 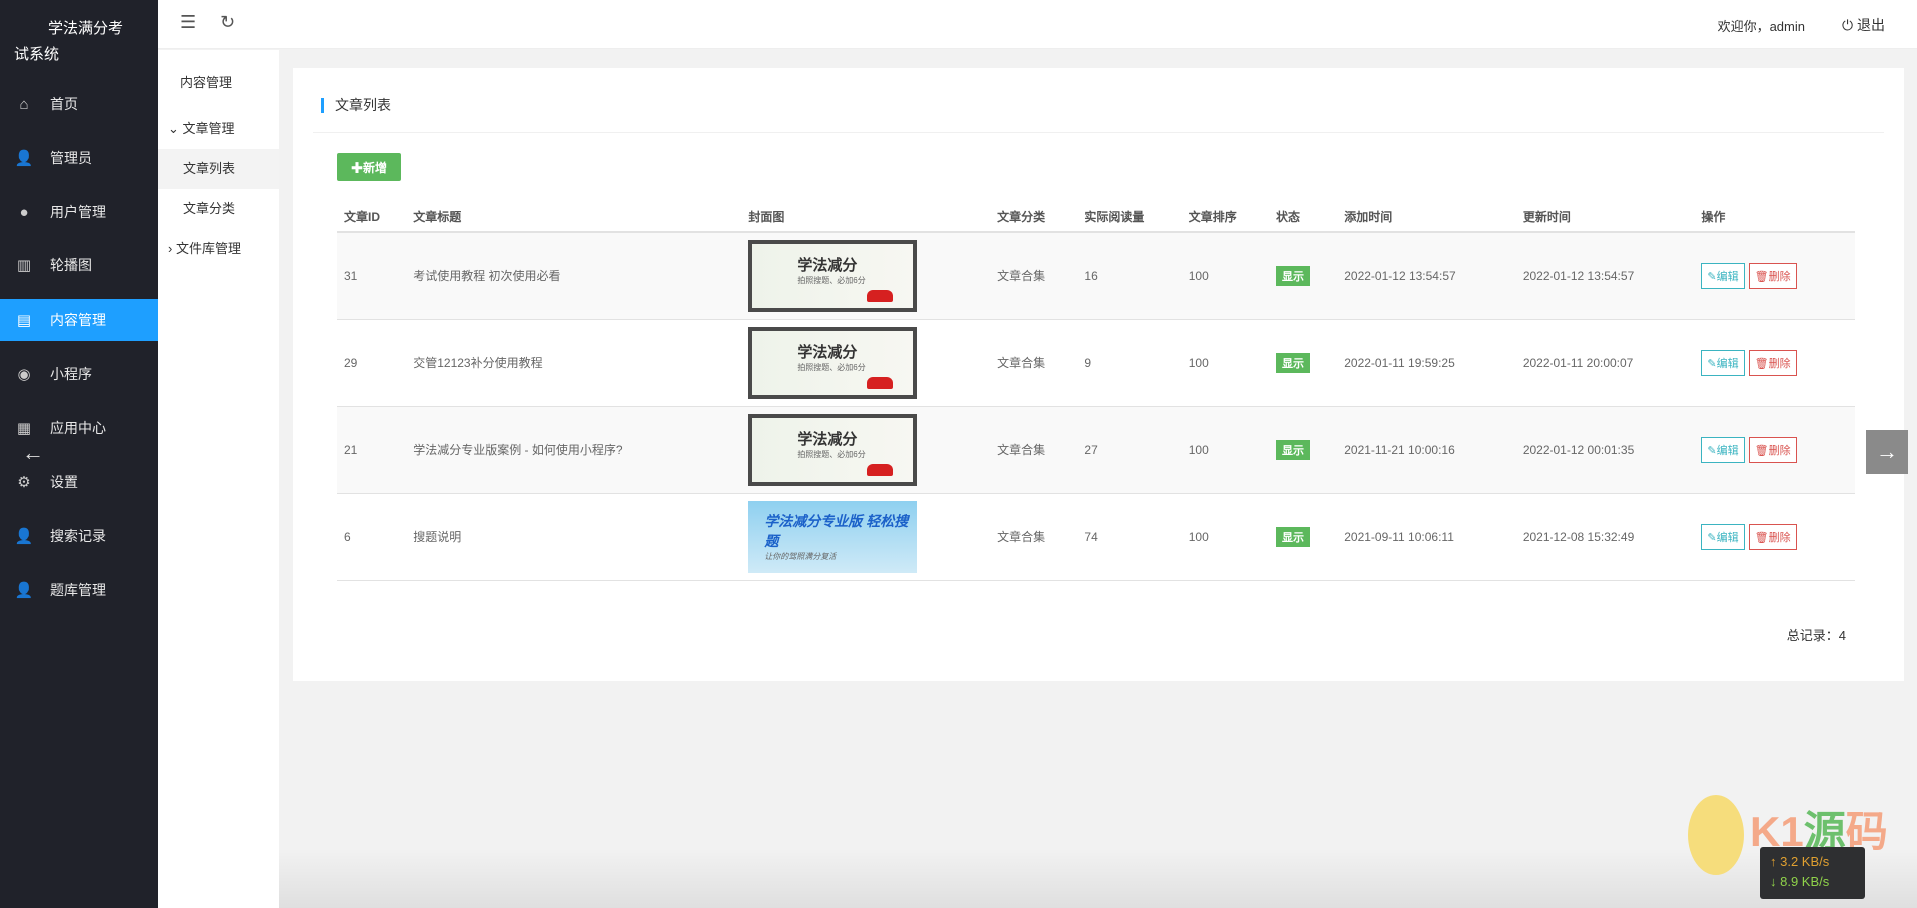 I want to click on subnav-article-list: 文章列表, so click(x=218, y=169).